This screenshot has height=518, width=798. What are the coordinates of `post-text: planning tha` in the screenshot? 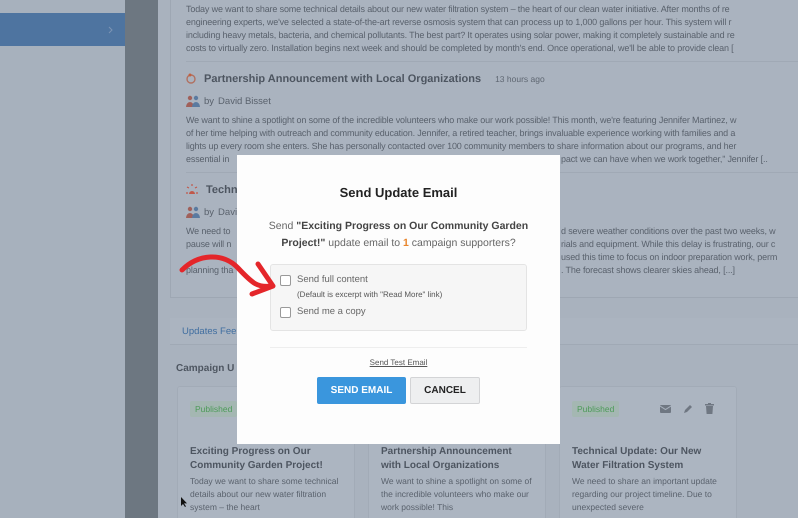 It's located at (210, 270).